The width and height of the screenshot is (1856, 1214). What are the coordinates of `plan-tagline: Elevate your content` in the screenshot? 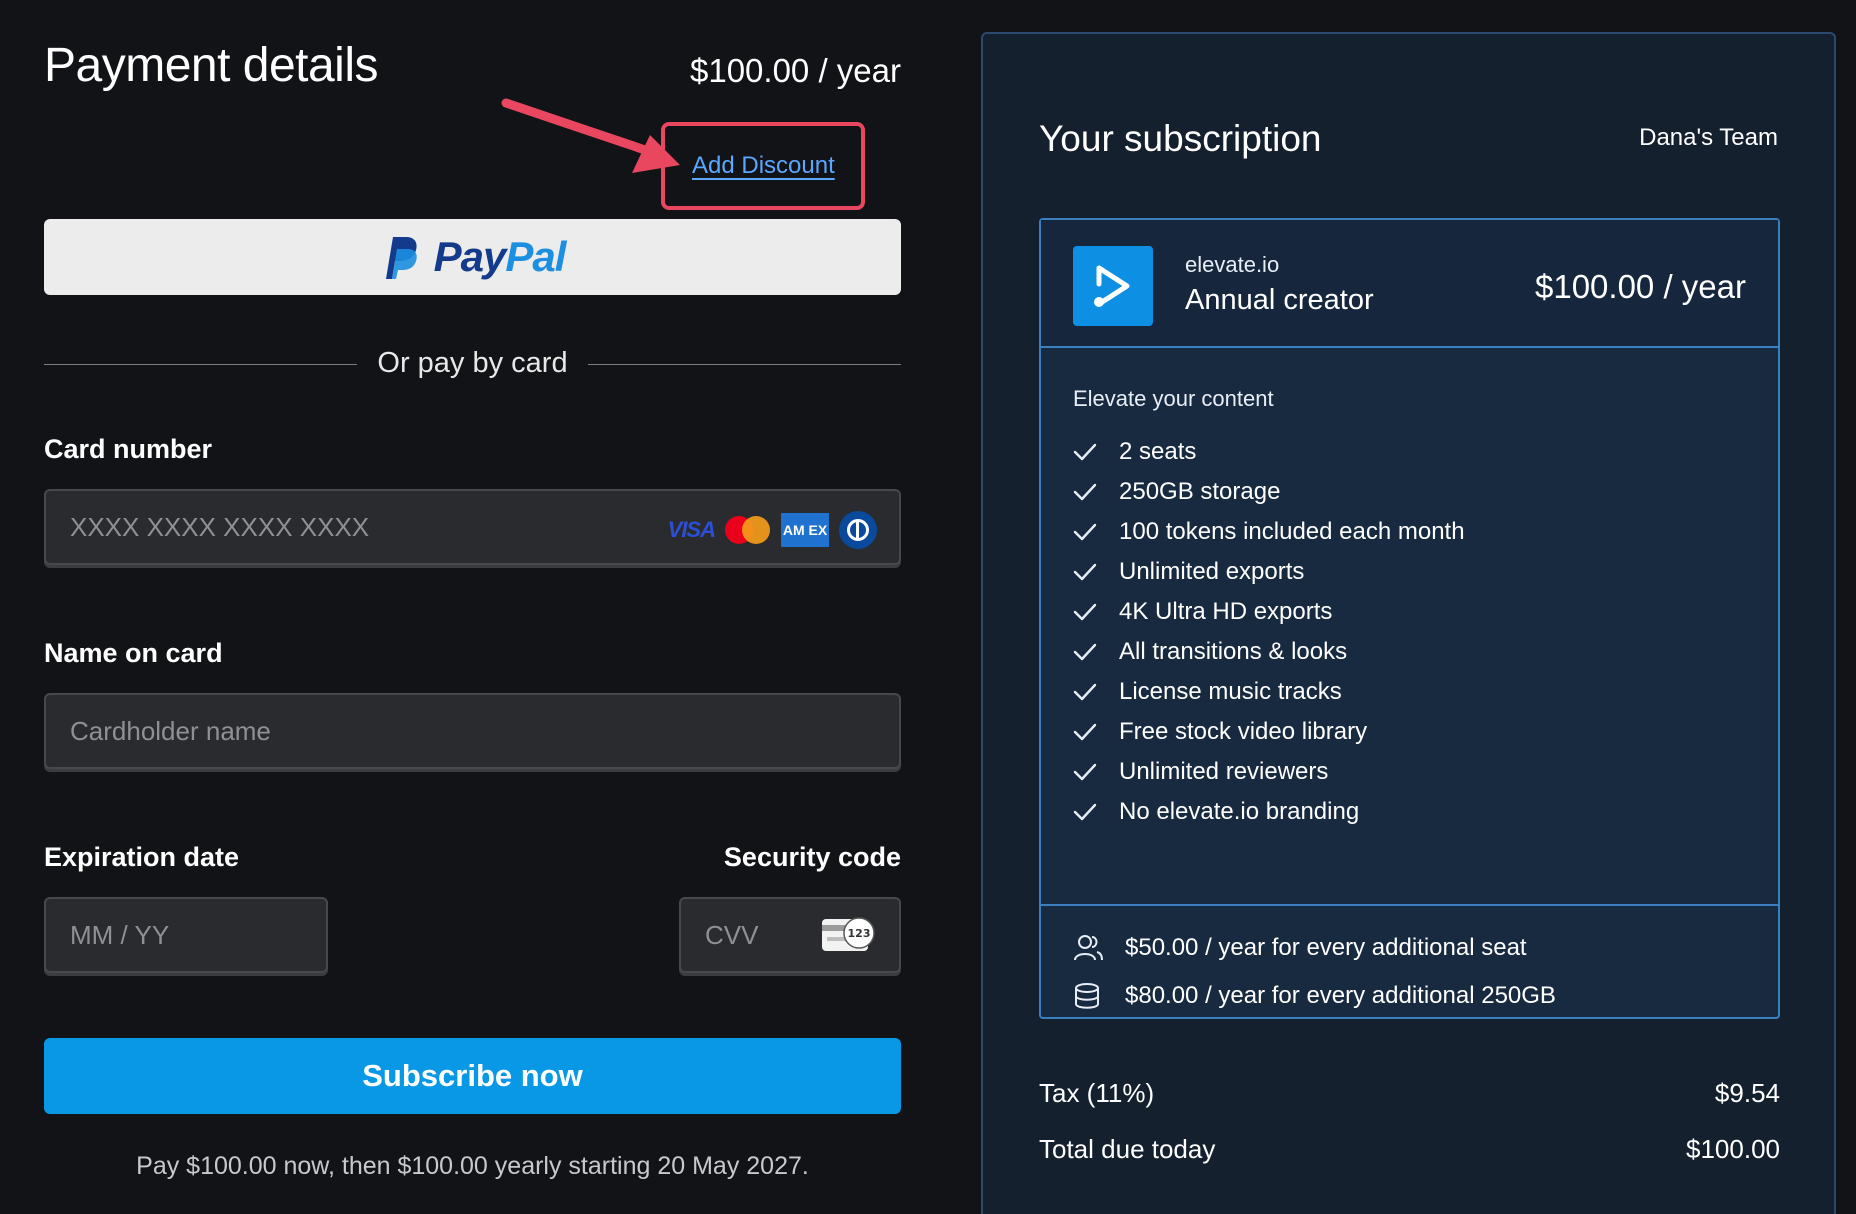 It's located at (1173, 398).